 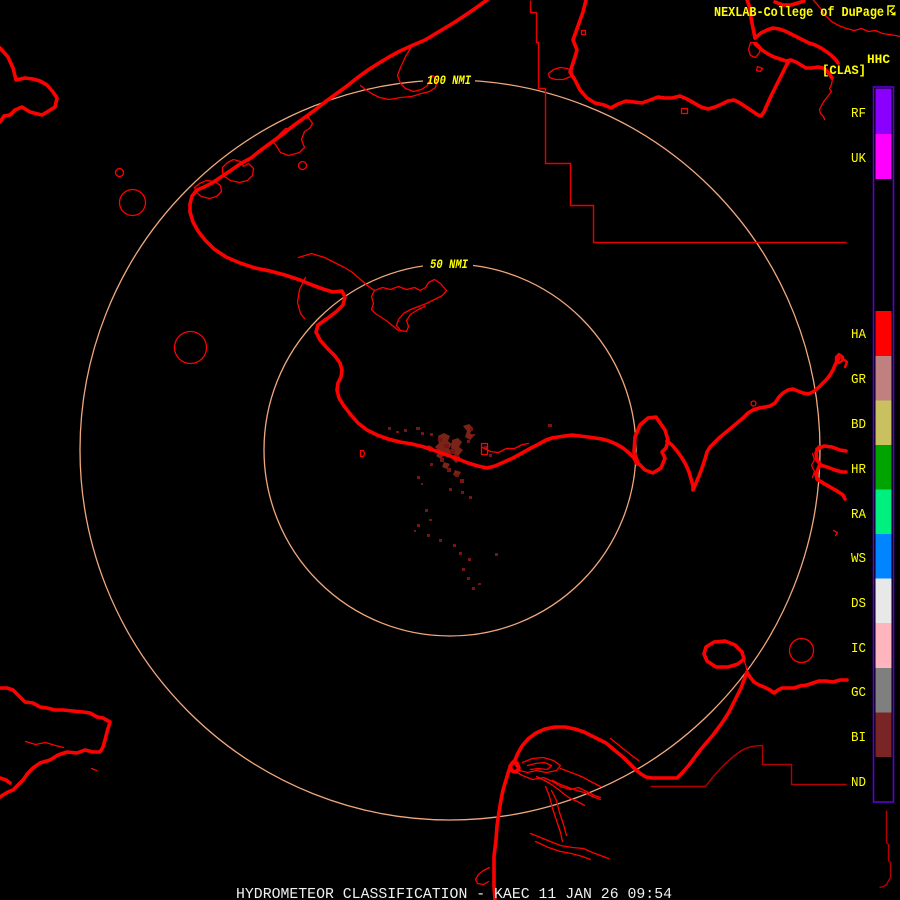 I want to click on svg-text: [CLAS], so click(x=844, y=71).